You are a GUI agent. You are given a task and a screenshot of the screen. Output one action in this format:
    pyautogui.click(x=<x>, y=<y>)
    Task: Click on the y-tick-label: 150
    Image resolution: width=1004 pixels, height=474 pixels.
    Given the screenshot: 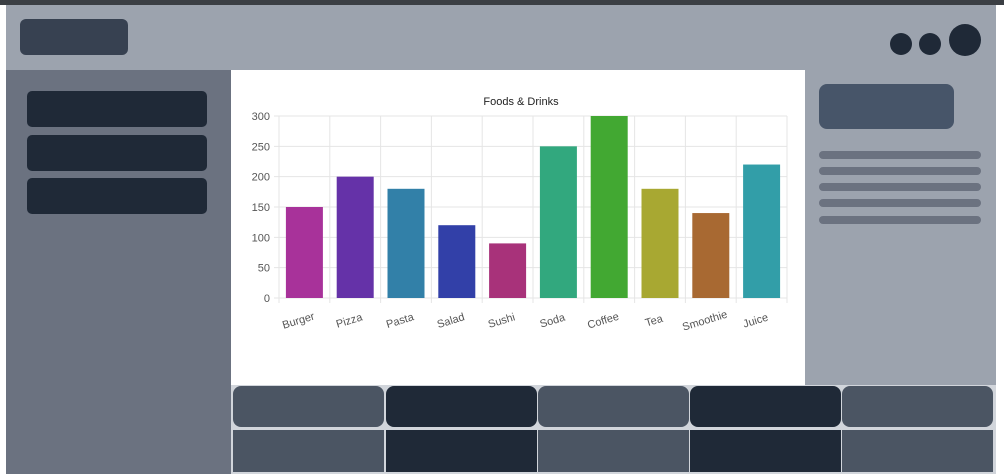 What is the action you would take?
    pyautogui.click(x=261, y=208)
    